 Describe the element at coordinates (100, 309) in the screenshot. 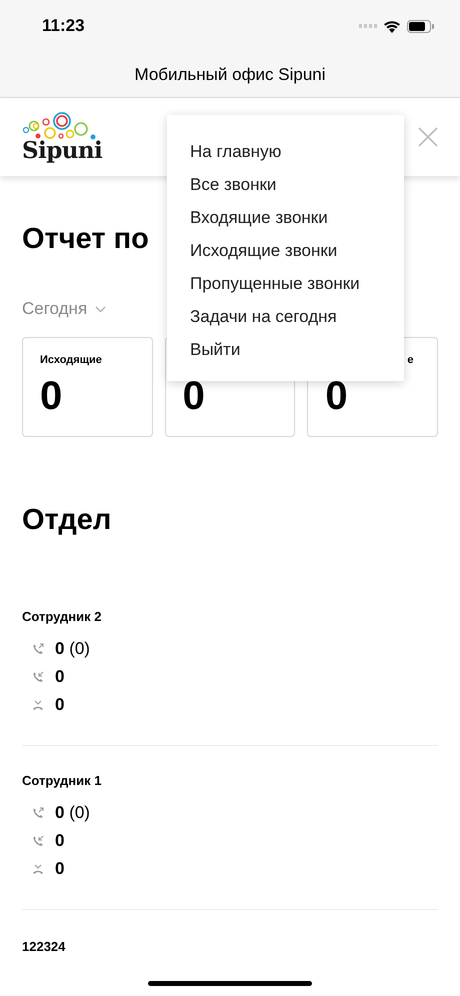

I see `chevron-down-icon` at that location.